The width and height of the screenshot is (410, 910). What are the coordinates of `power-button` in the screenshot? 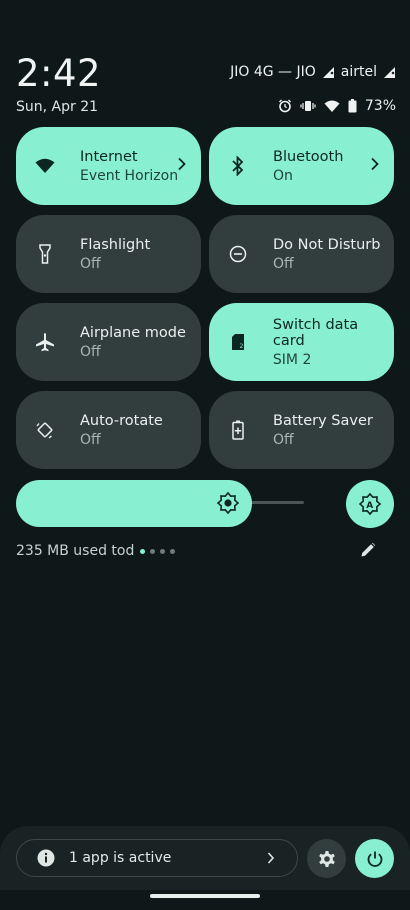 It's located at (374, 858).